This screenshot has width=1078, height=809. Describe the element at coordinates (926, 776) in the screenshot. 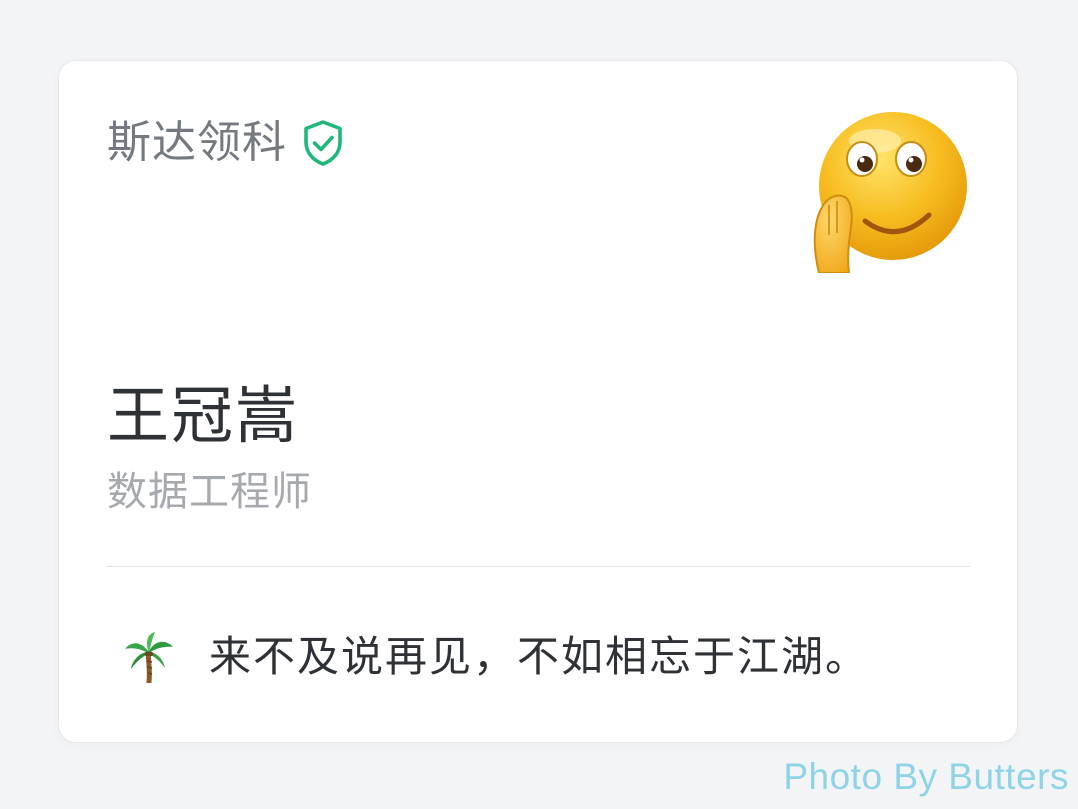

I see `photo-credit-watermark: Photo By Butters` at that location.